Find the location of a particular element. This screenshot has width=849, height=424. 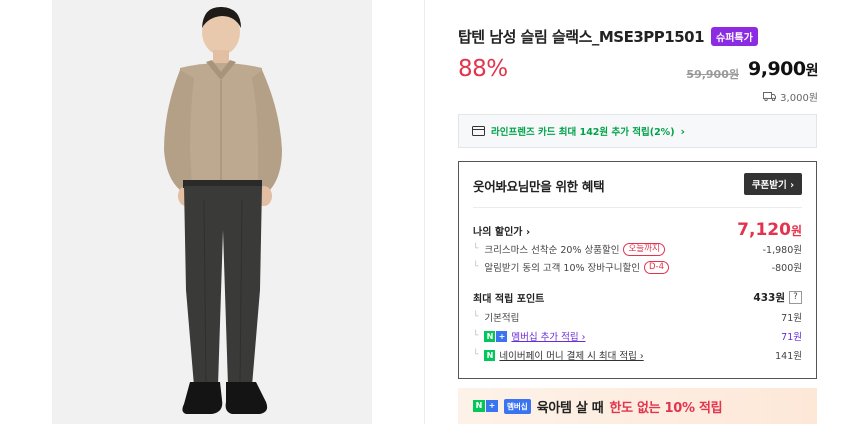

point-detail-value: 141원 is located at coordinates (788, 356).